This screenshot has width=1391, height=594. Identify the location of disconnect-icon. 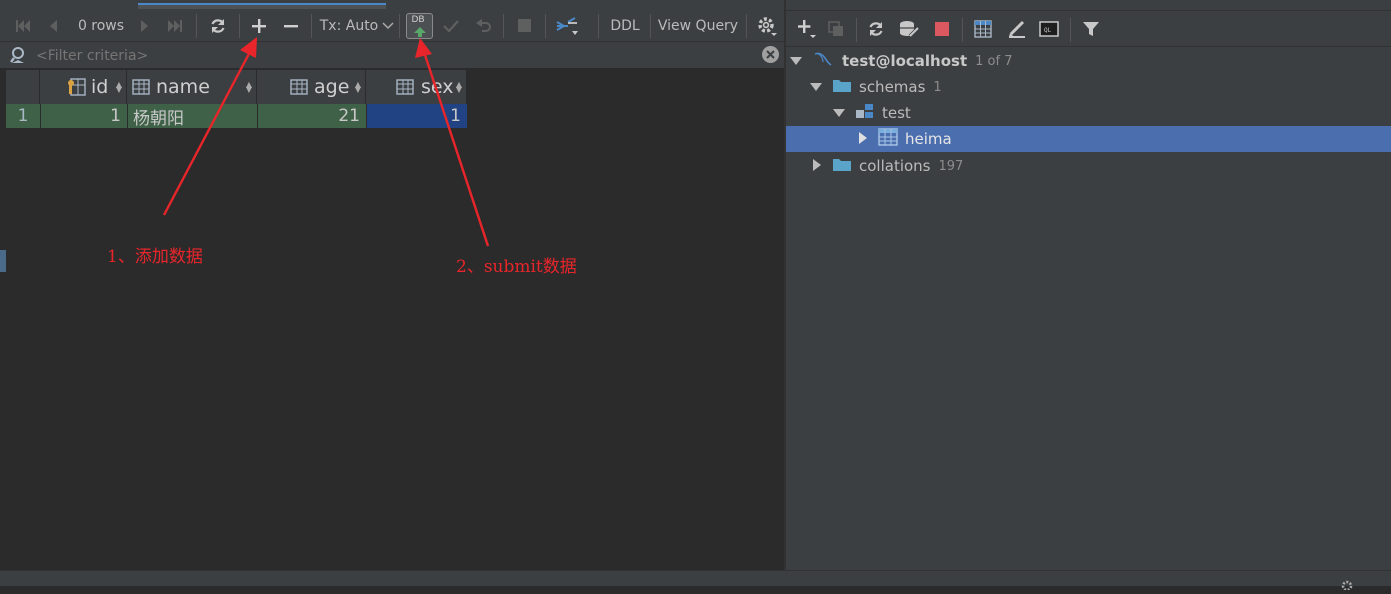
(942, 29).